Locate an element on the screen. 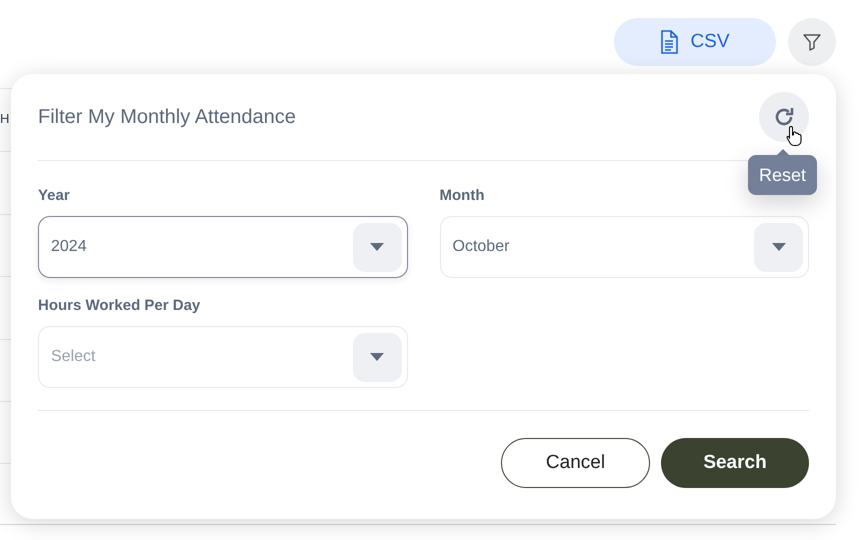  reset-button is located at coordinates (784, 117).